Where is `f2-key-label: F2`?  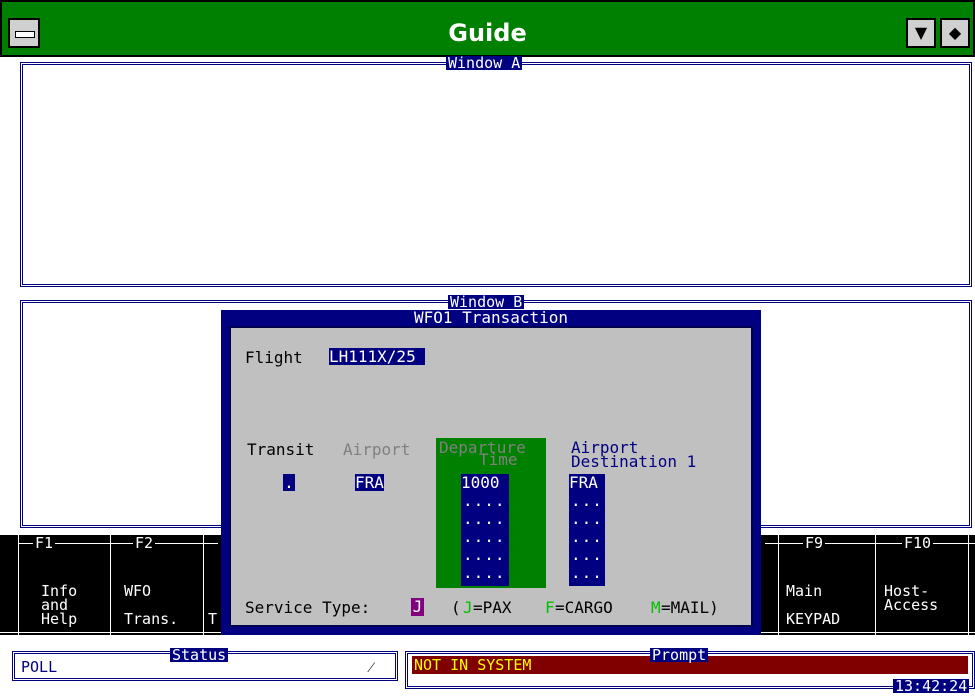
f2-key-label: F2 is located at coordinates (144, 543).